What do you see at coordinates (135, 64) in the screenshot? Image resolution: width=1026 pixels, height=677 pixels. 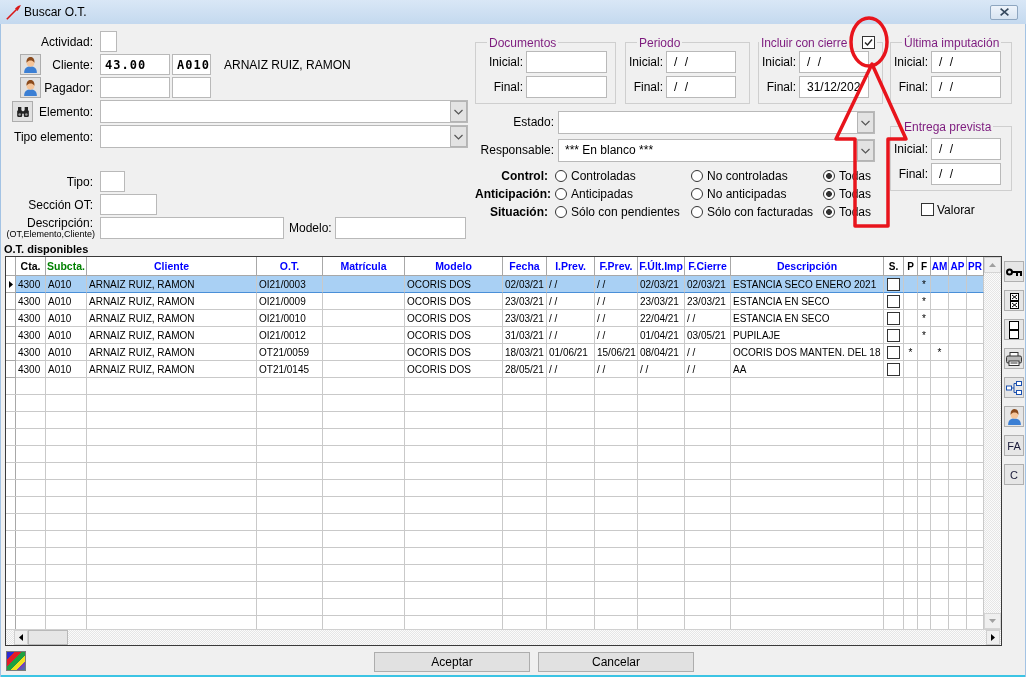 I see `input-field: 43.00` at bounding box center [135, 64].